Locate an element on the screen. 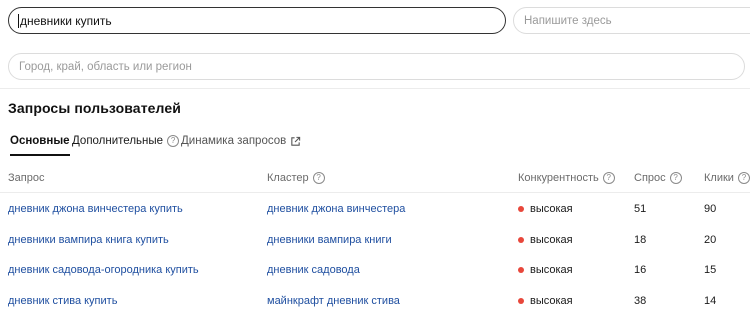 This screenshot has width=750, height=322. query-link: дневник стива купить is located at coordinates (62, 301).